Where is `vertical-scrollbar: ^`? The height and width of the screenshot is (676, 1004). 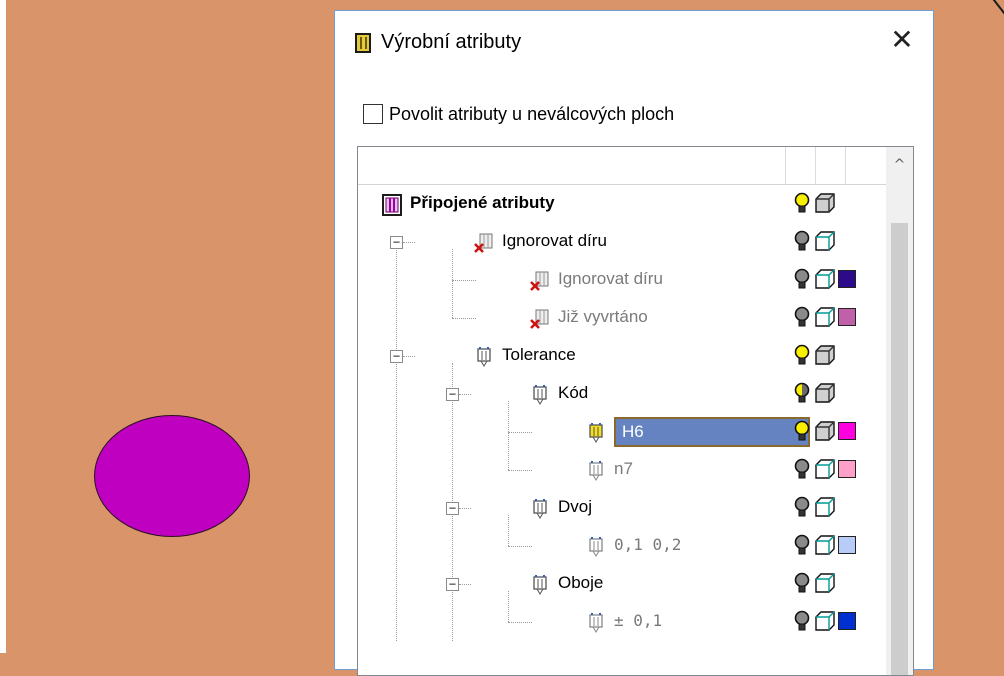
vertical-scrollbar: ^ is located at coordinates (899, 411).